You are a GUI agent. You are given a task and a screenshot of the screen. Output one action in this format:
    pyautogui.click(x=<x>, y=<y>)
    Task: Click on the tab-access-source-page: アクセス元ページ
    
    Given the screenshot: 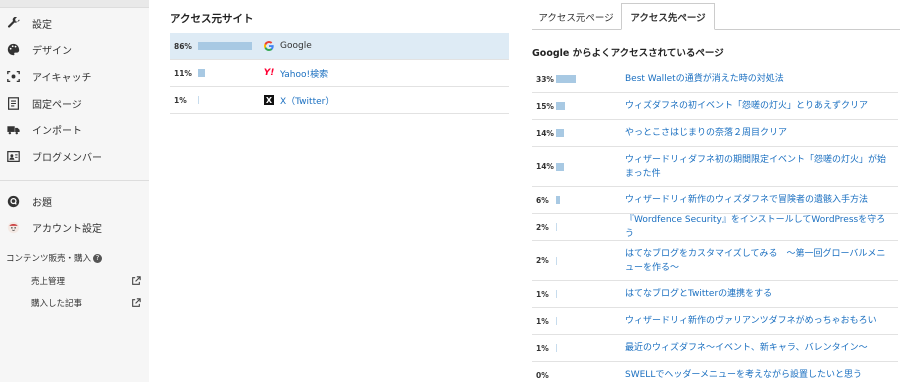 What is the action you would take?
    pyautogui.click(x=576, y=16)
    